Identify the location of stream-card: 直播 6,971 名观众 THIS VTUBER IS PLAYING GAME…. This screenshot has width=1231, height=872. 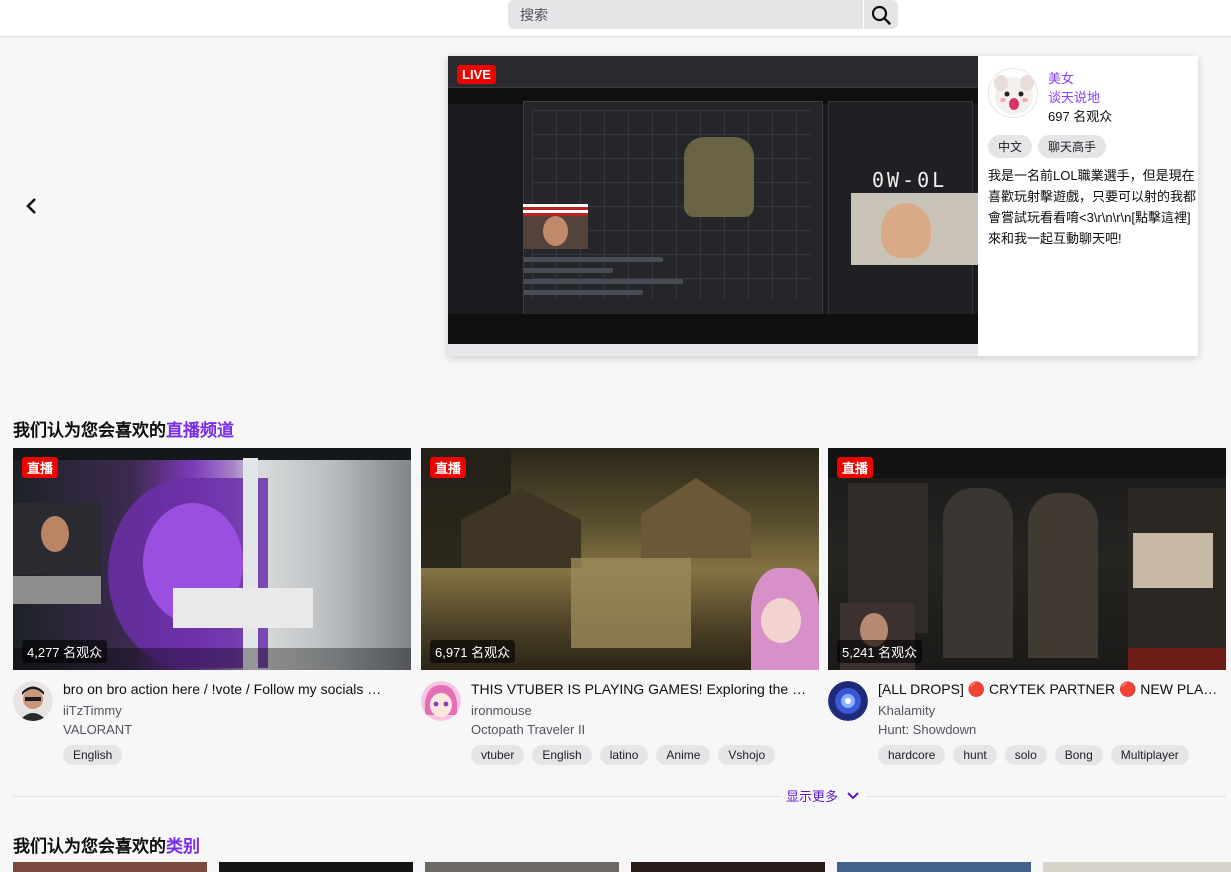
(620, 606).